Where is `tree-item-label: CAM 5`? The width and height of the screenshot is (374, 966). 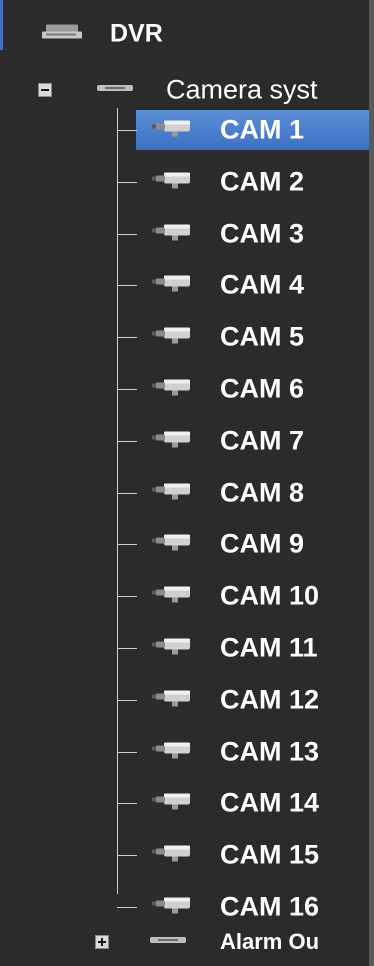
tree-item-label: CAM 5 is located at coordinates (262, 336).